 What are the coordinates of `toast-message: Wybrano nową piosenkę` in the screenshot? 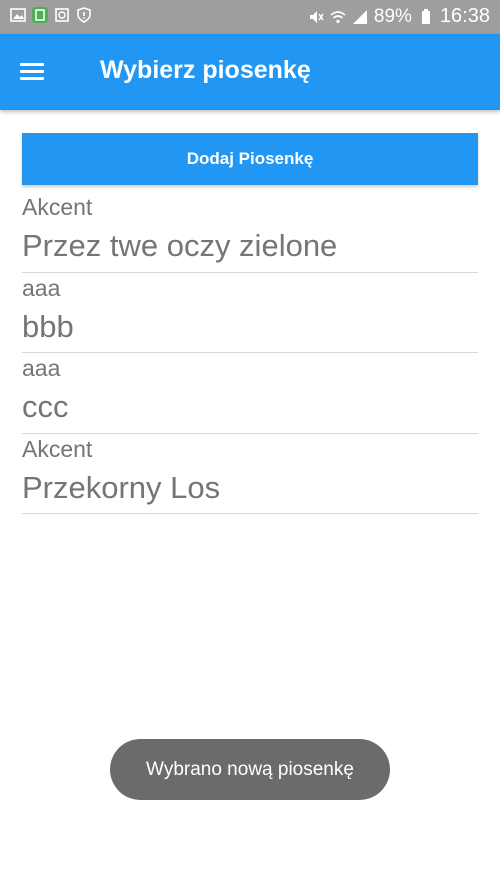 It's located at (250, 769).